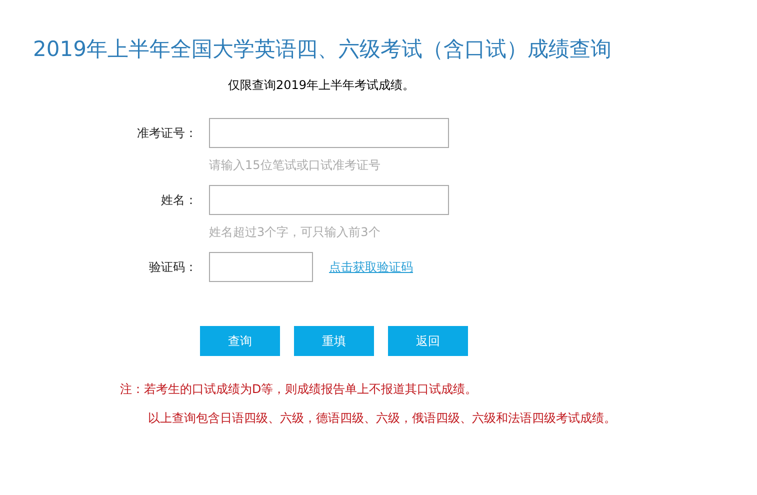  I want to click on field-label: 姓名：, so click(178, 200).